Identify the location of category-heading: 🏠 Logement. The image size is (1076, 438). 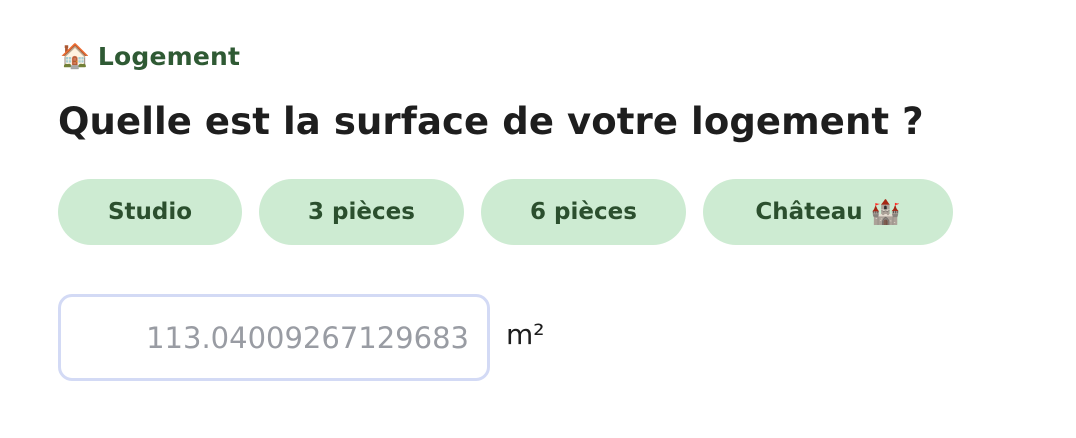
(150, 56).